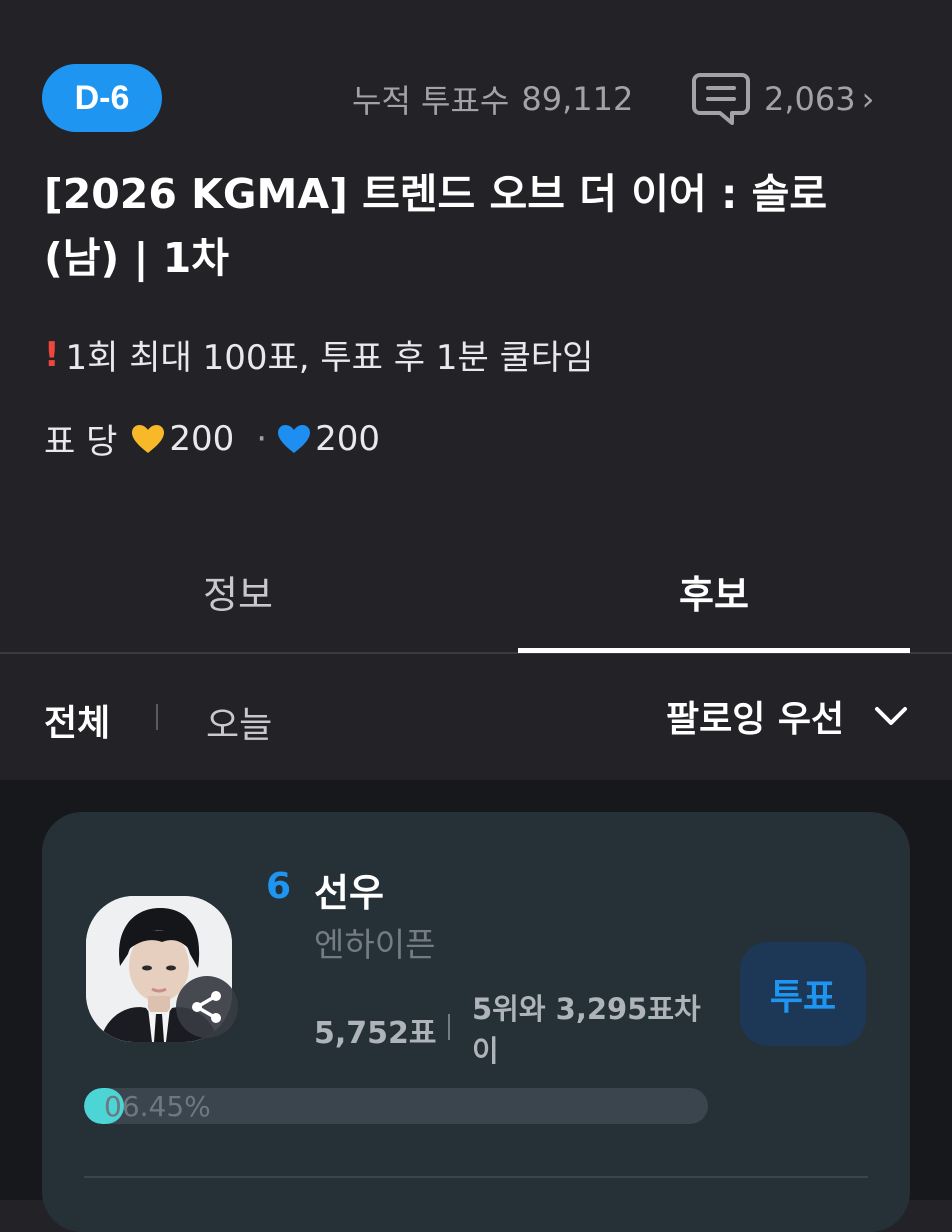 The image size is (952, 1232). What do you see at coordinates (349, 893) in the screenshot?
I see `candidate-name: 선우` at bounding box center [349, 893].